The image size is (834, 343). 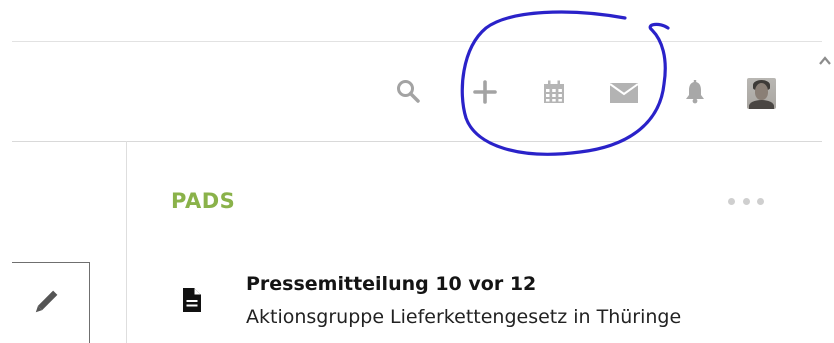 I want to click on scroll-up-arrow-icon, so click(x=825, y=61).